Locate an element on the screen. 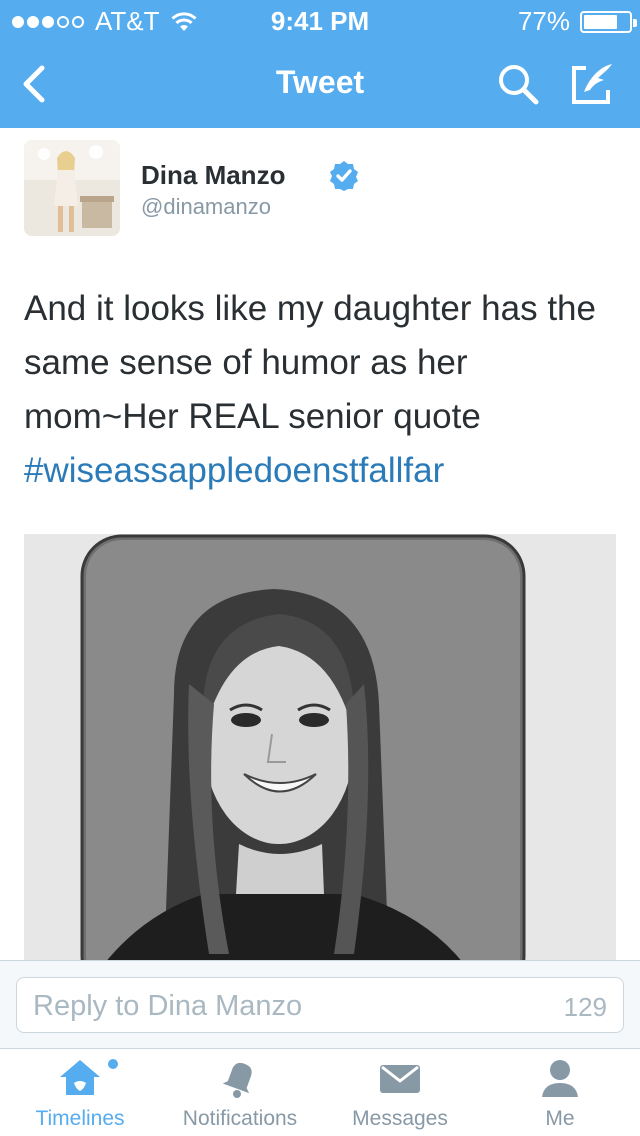 This screenshot has width=640, height=1136. tab-me: Me is located at coordinates (560, 1092).